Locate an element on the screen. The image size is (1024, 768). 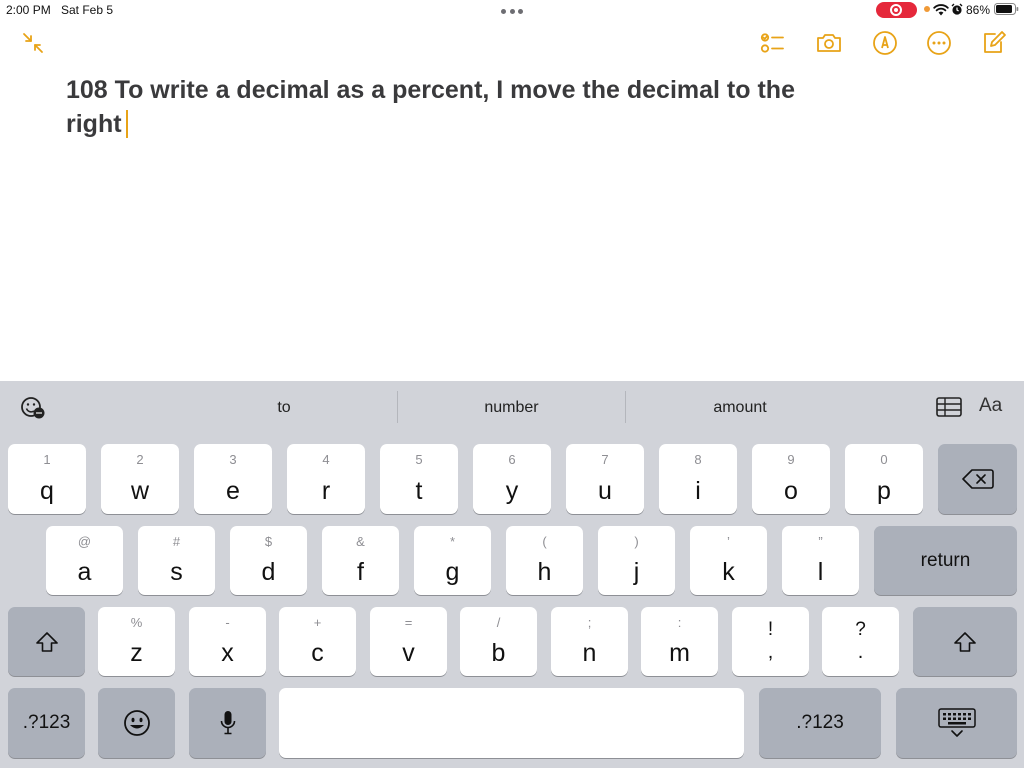
key-t: 5t is located at coordinates (419, 479).